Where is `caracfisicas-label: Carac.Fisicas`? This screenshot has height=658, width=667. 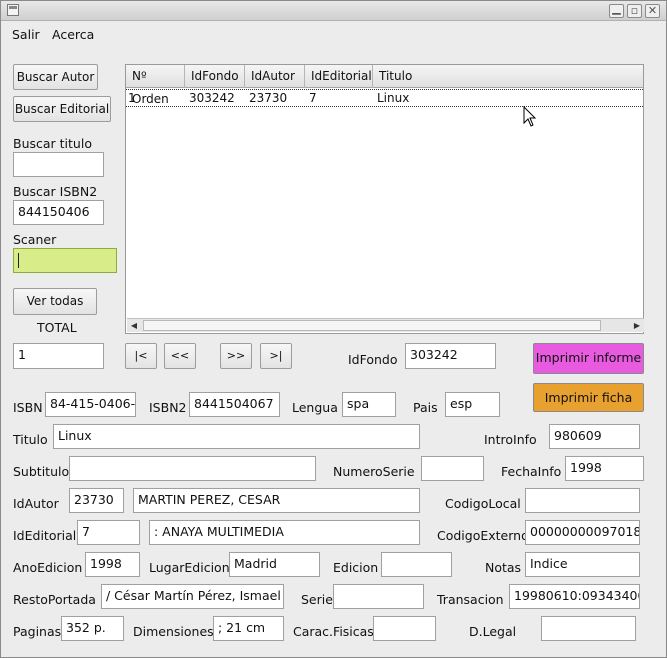
caracfisicas-label: Carac.Fisicas is located at coordinates (333, 631).